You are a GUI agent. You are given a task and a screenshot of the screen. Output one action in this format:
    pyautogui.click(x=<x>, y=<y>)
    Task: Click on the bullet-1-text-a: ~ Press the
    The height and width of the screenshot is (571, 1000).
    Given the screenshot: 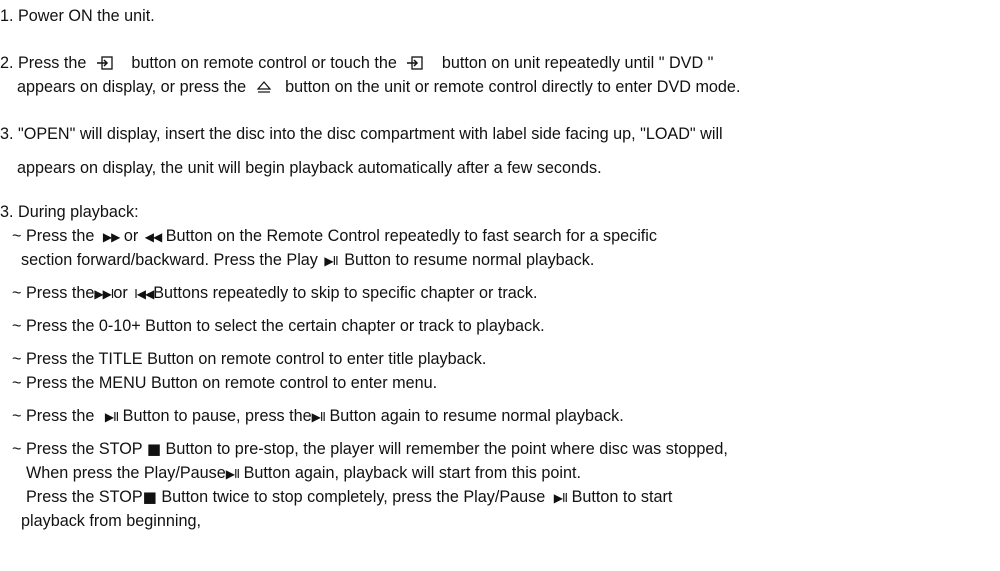 What is the action you would take?
    pyautogui.click(x=53, y=236)
    